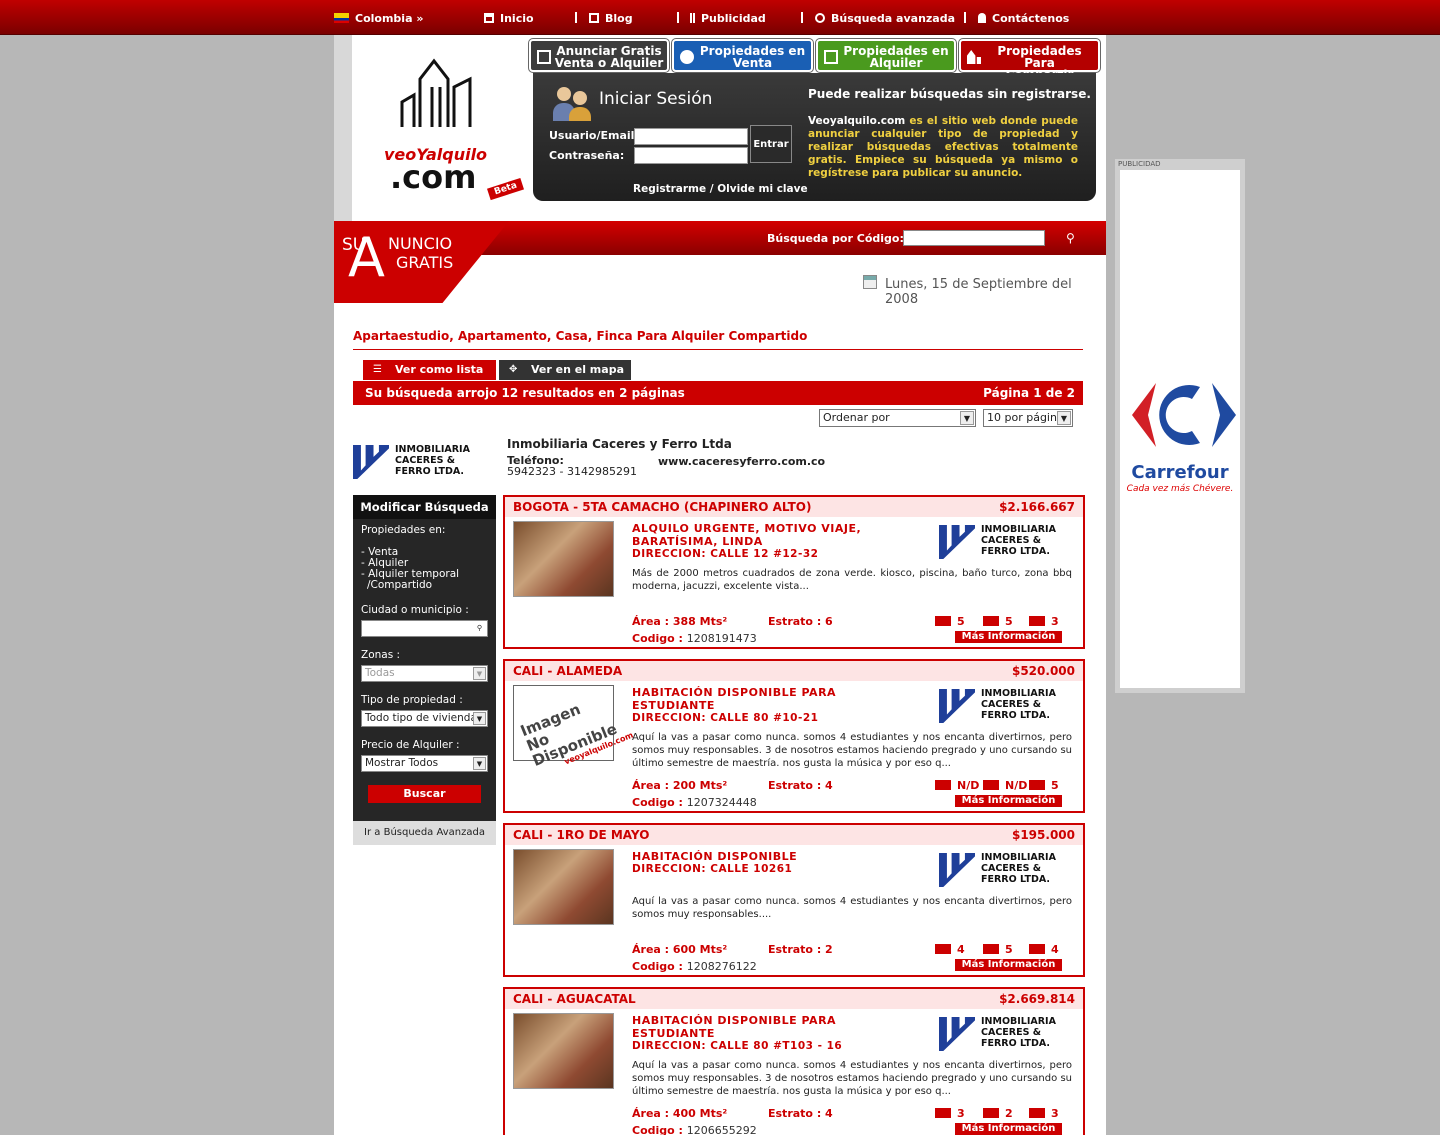 Image resolution: width=1440 pixels, height=1135 pixels. Describe the element at coordinates (1180, 472) in the screenshot. I see `carrefour-brand: Carrefour` at that location.